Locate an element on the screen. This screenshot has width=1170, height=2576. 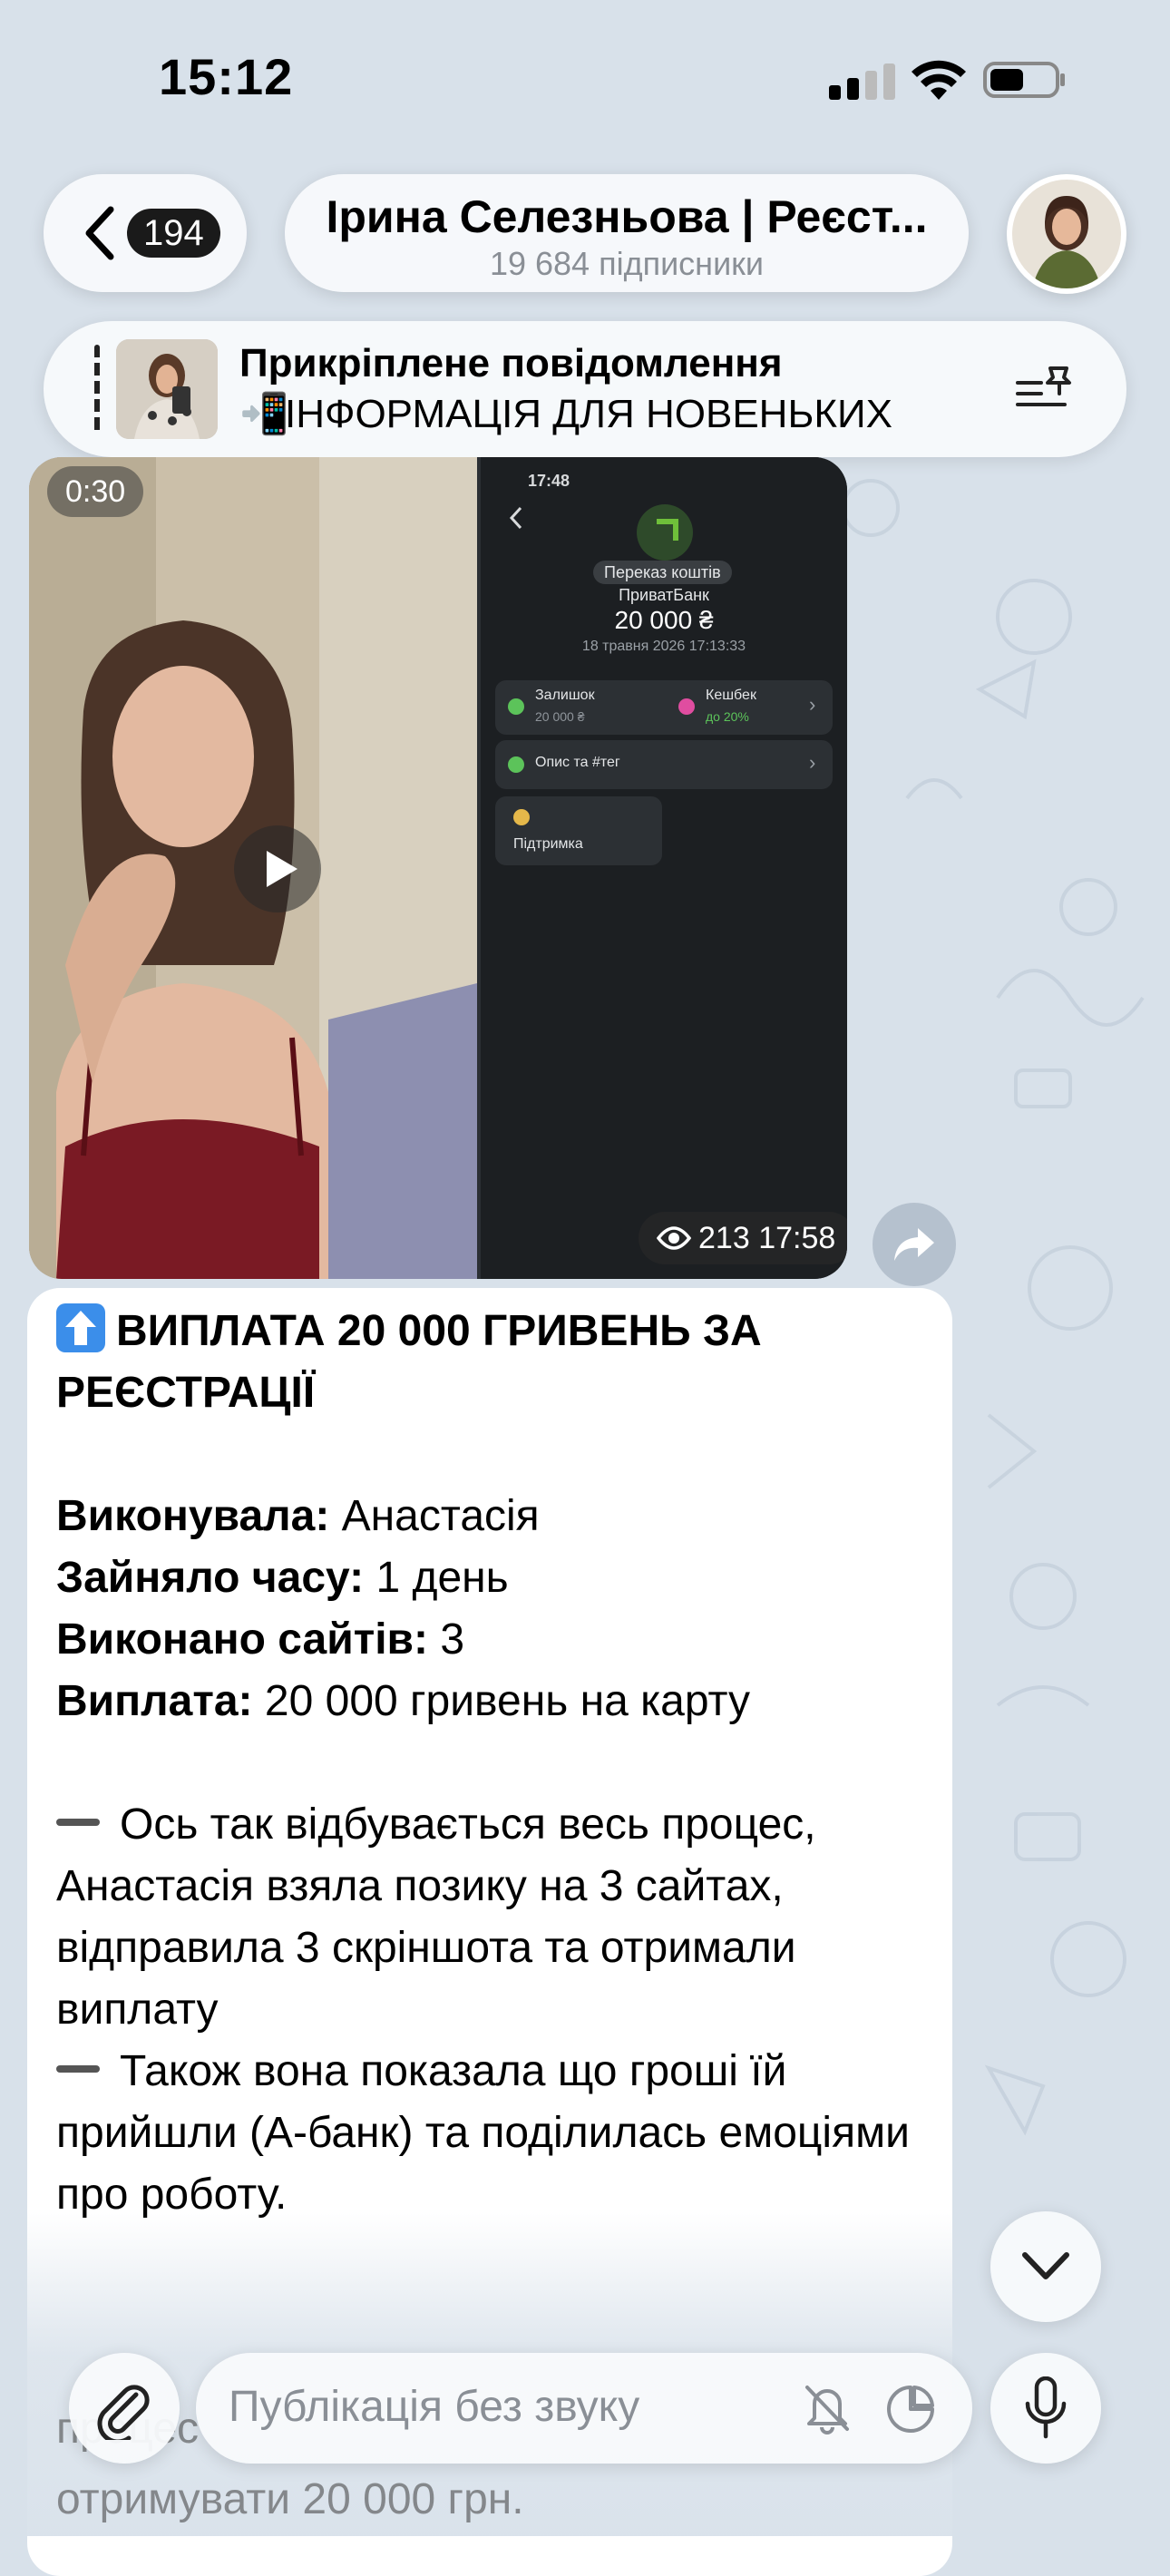
cashback-icon is located at coordinates (686, 706).